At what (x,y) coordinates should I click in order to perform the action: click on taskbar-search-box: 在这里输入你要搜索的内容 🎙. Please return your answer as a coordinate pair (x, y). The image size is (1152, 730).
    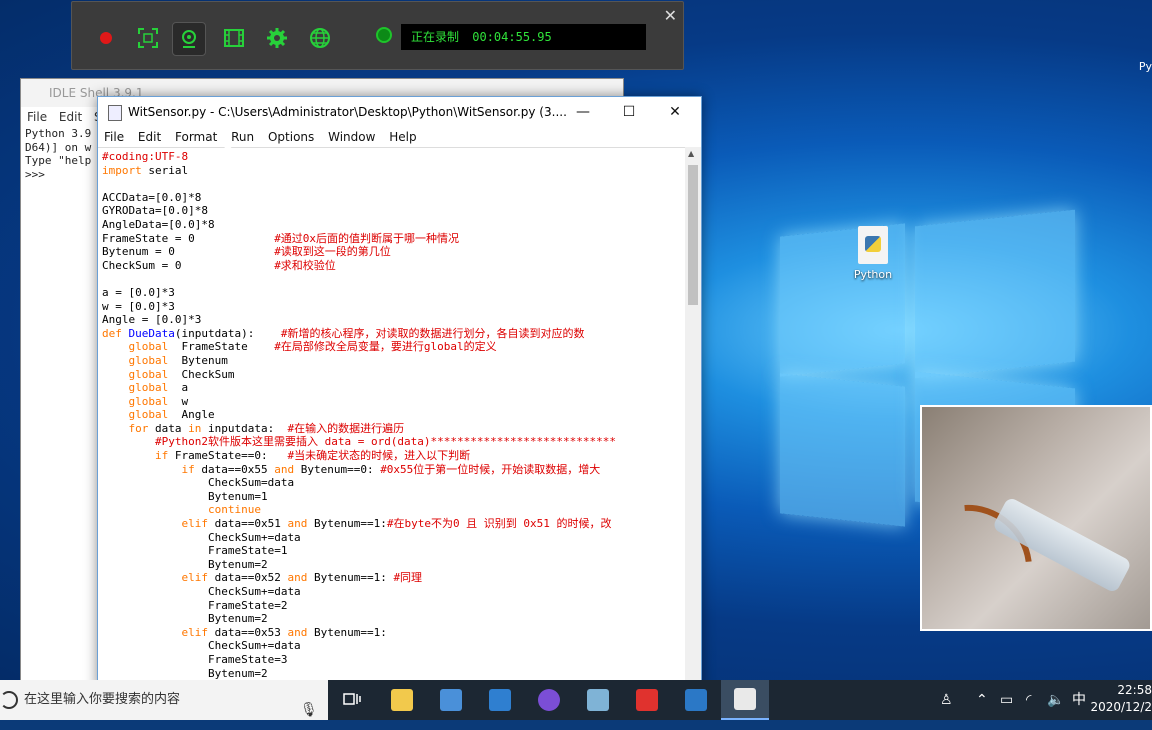
    Looking at the image, I should click on (164, 700).